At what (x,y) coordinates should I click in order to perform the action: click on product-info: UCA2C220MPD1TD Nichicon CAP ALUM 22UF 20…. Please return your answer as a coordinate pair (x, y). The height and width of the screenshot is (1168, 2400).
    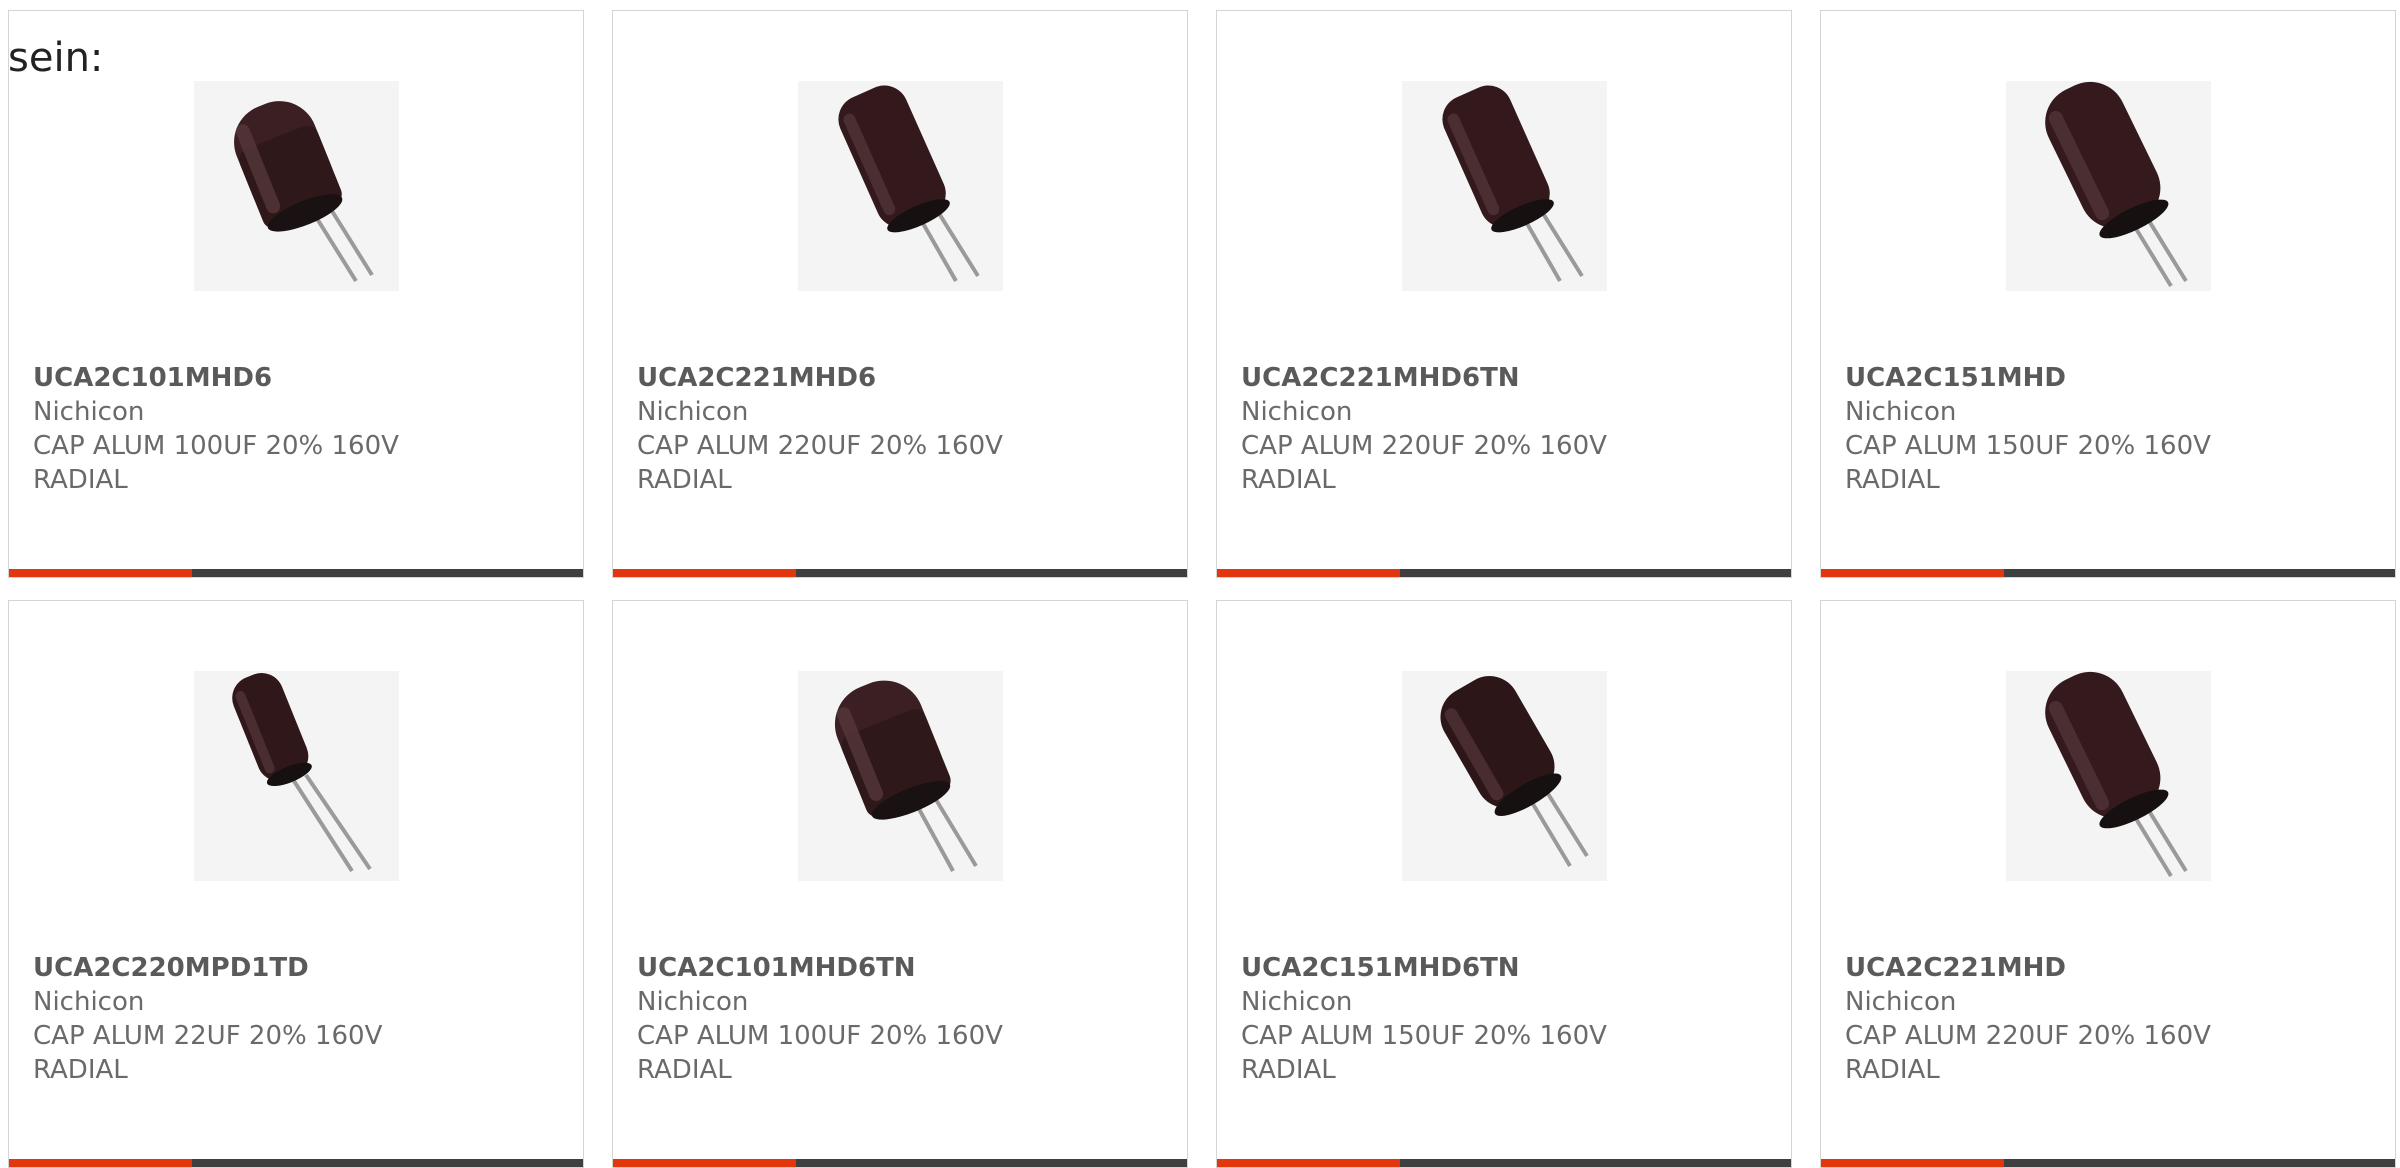
    Looking at the image, I should click on (298, 1019).